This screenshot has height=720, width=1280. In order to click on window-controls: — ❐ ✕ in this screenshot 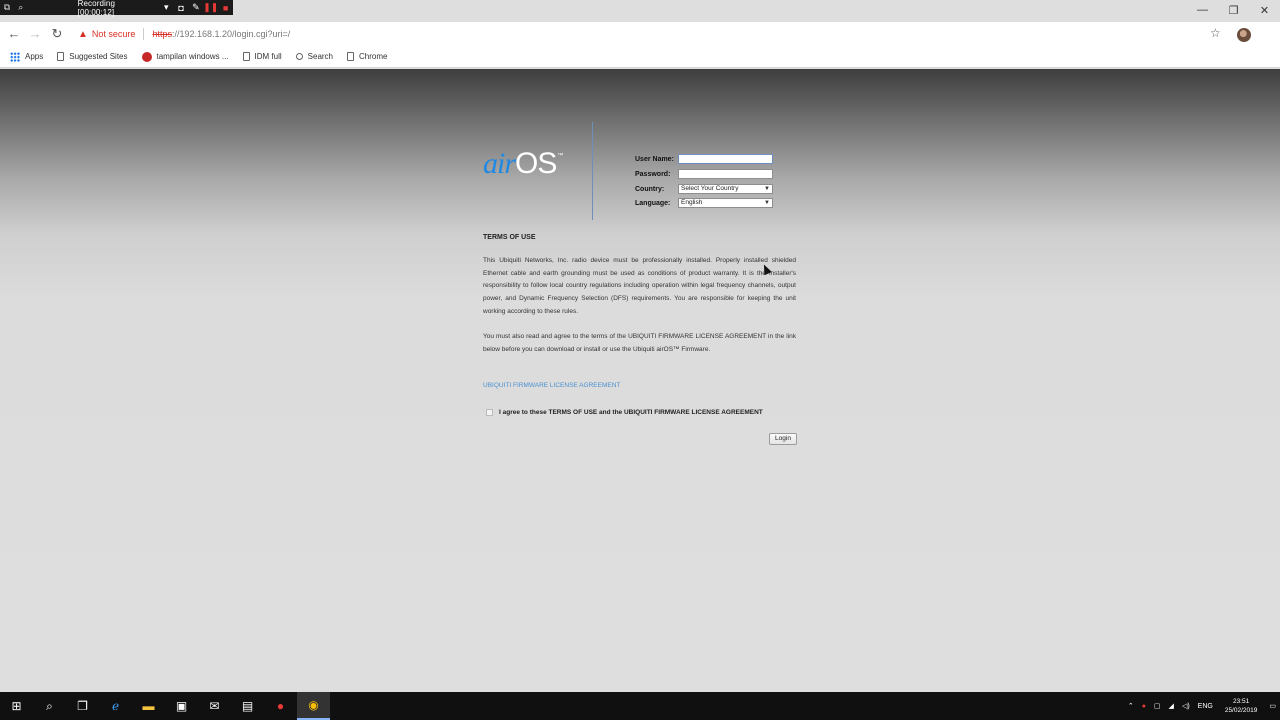, I will do `click(1233, 10)`.